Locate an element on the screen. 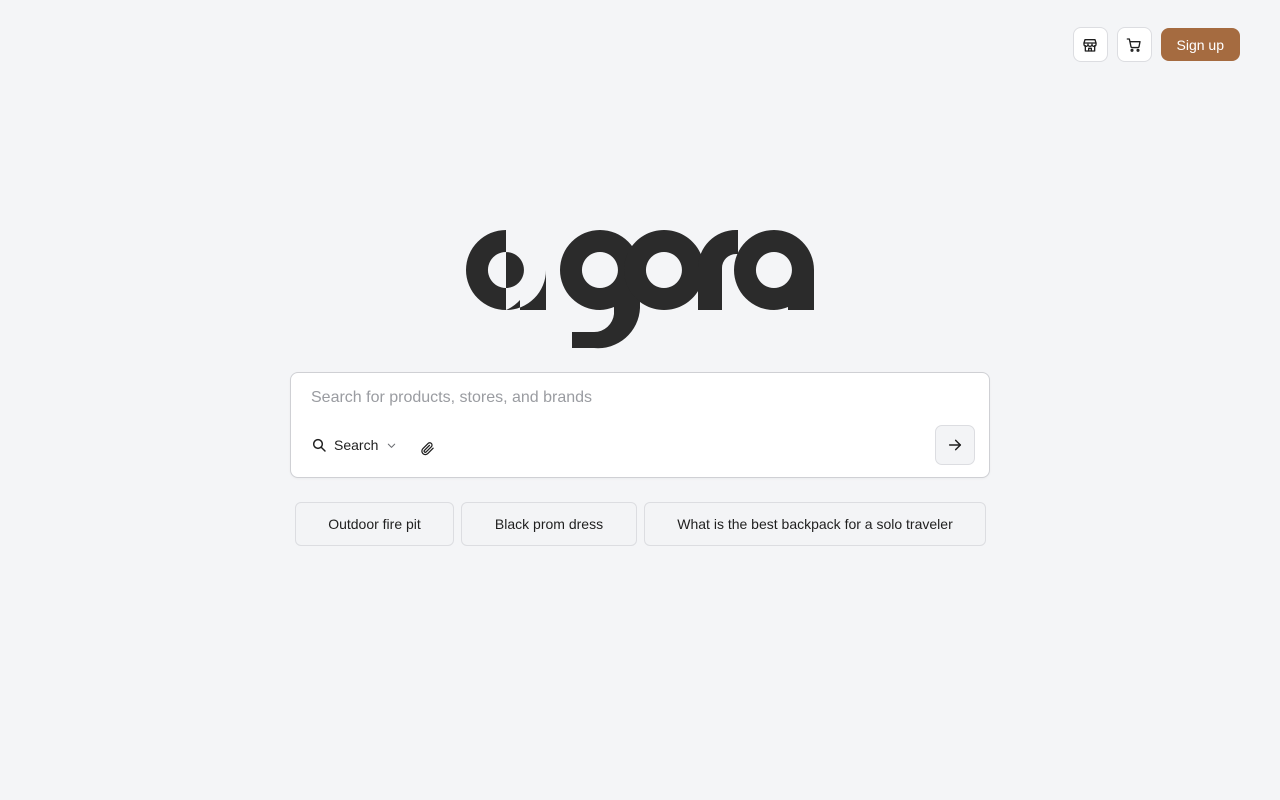  attach-button is located at coordinates (427, 448).